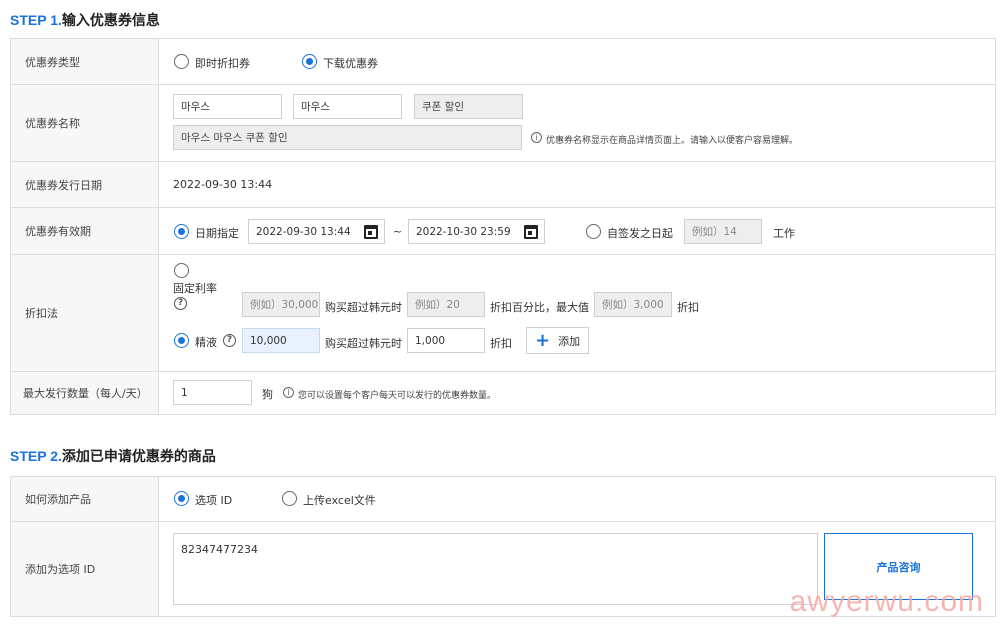 This screenshot has height=628, width=1000. I want to click on rate-discount-text: 折扣, so click(688, 307).